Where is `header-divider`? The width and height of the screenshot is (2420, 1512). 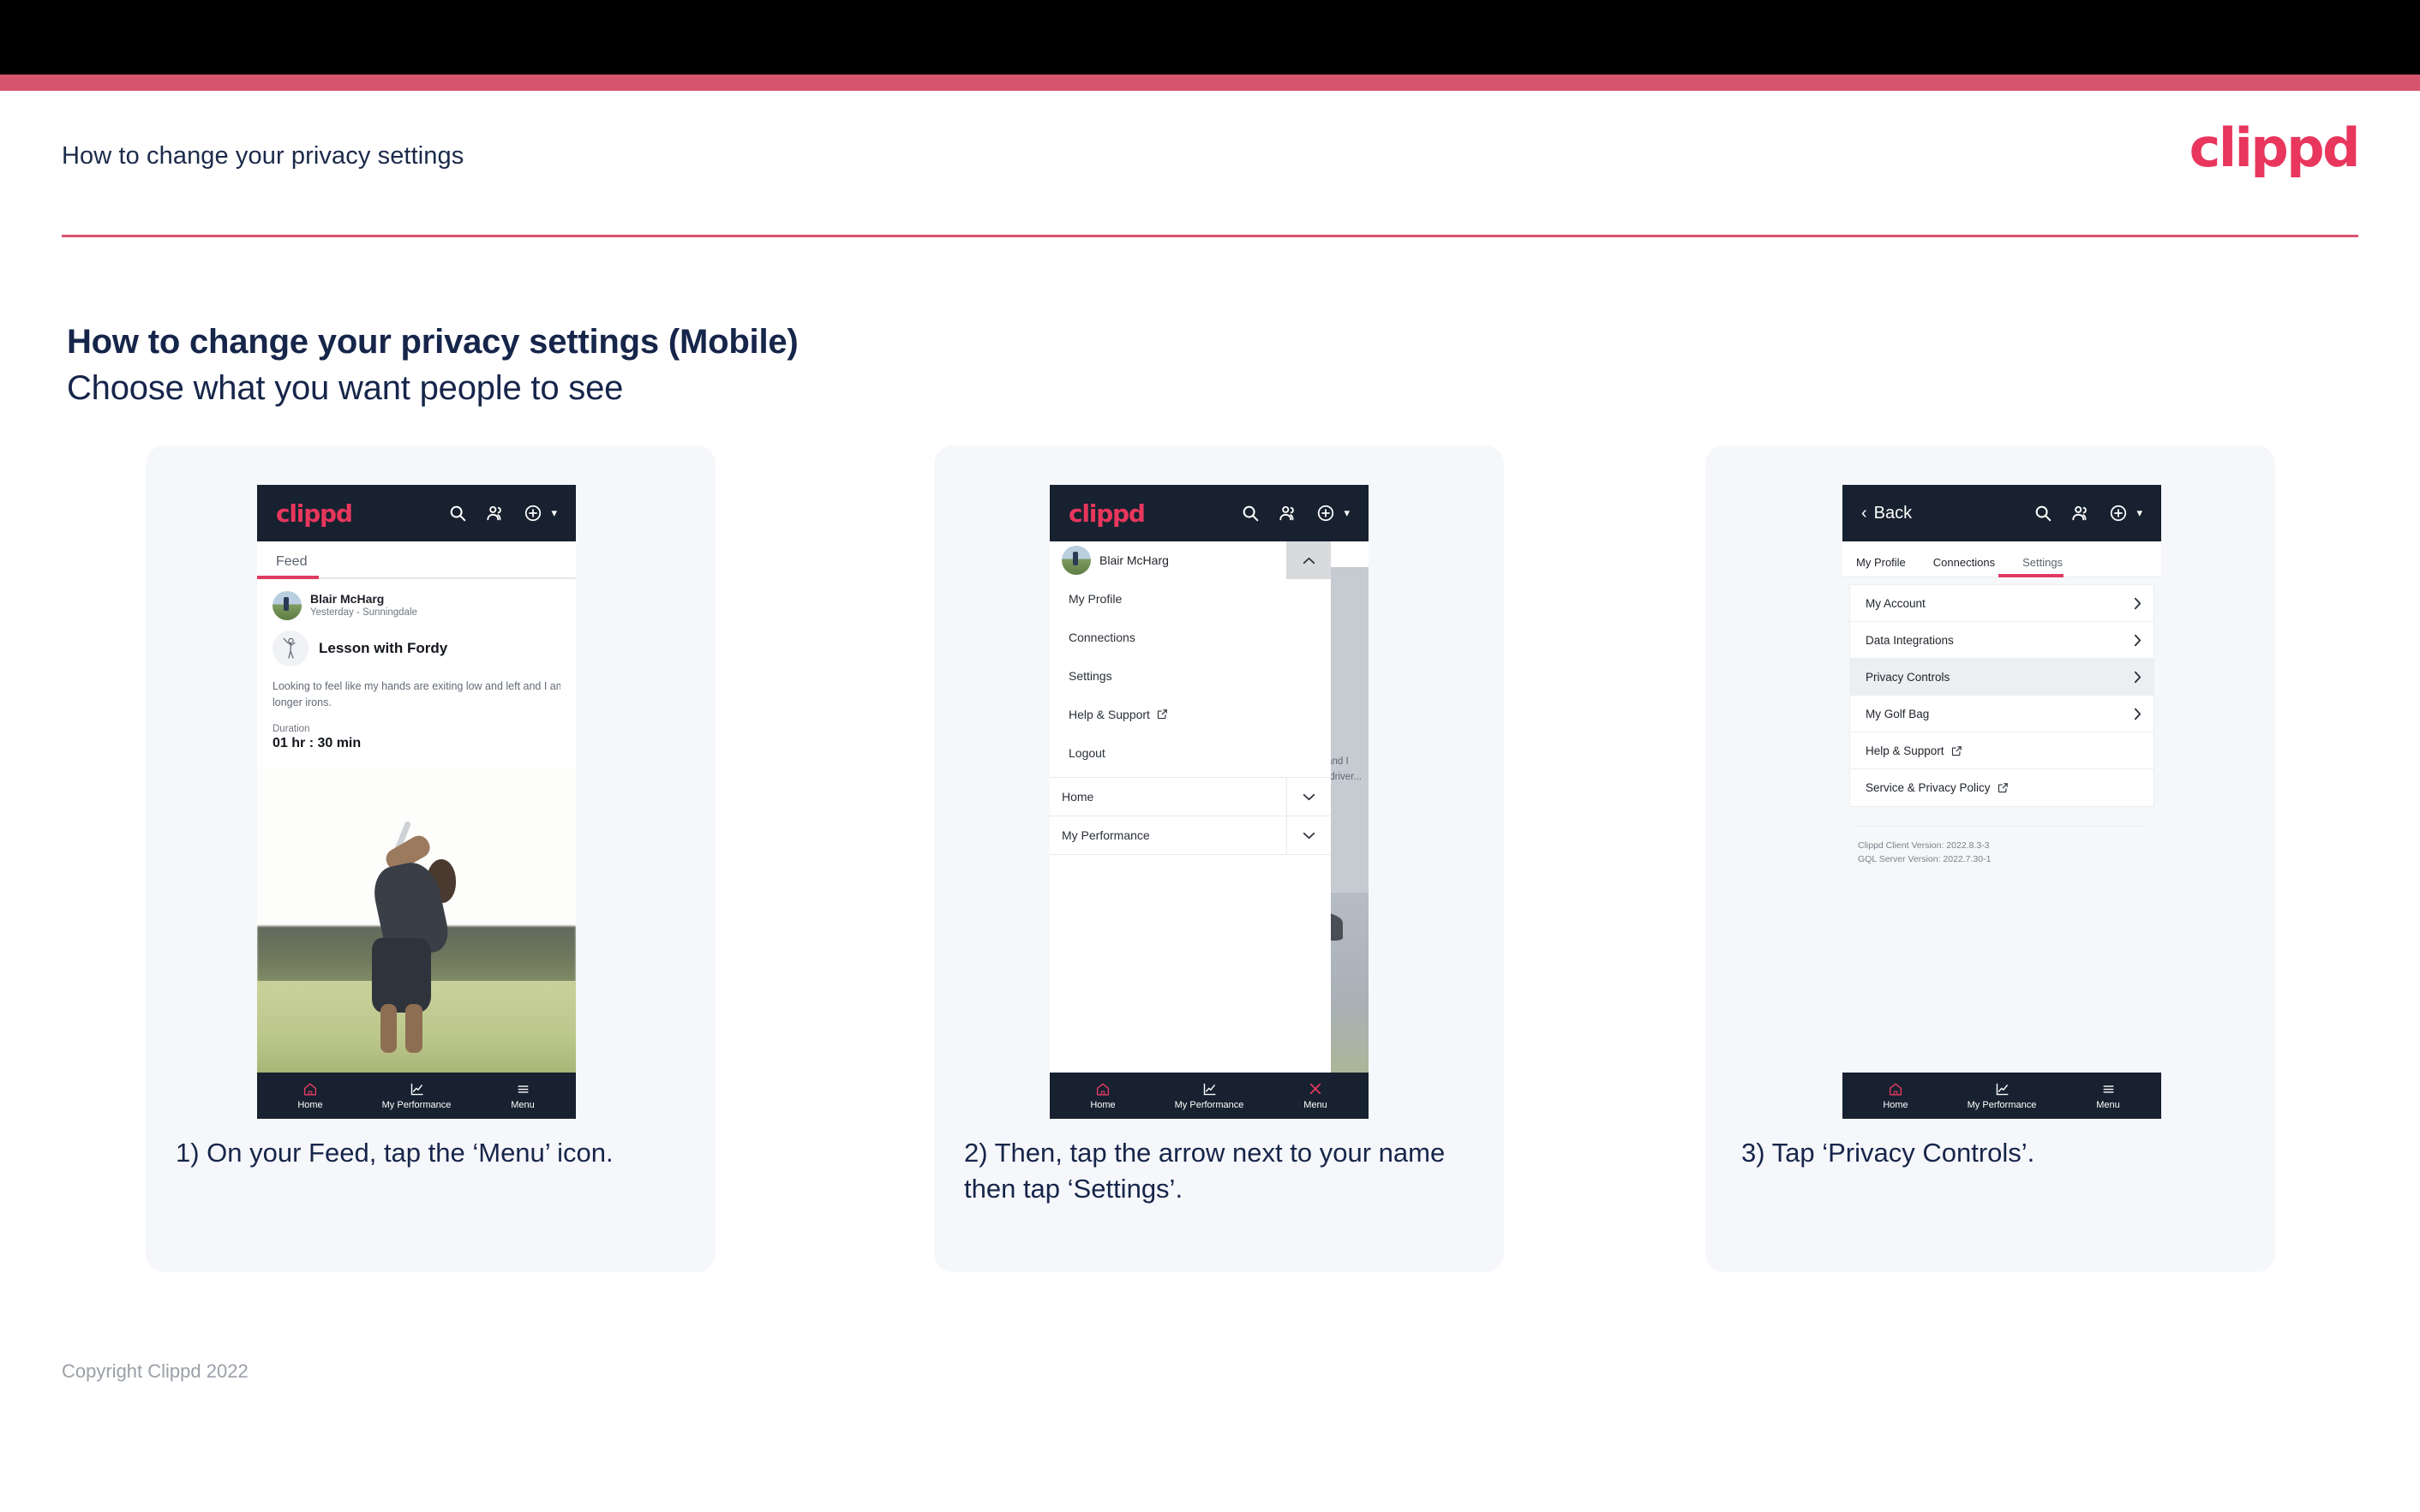 header-divider is located at coordinates (1210, 236).